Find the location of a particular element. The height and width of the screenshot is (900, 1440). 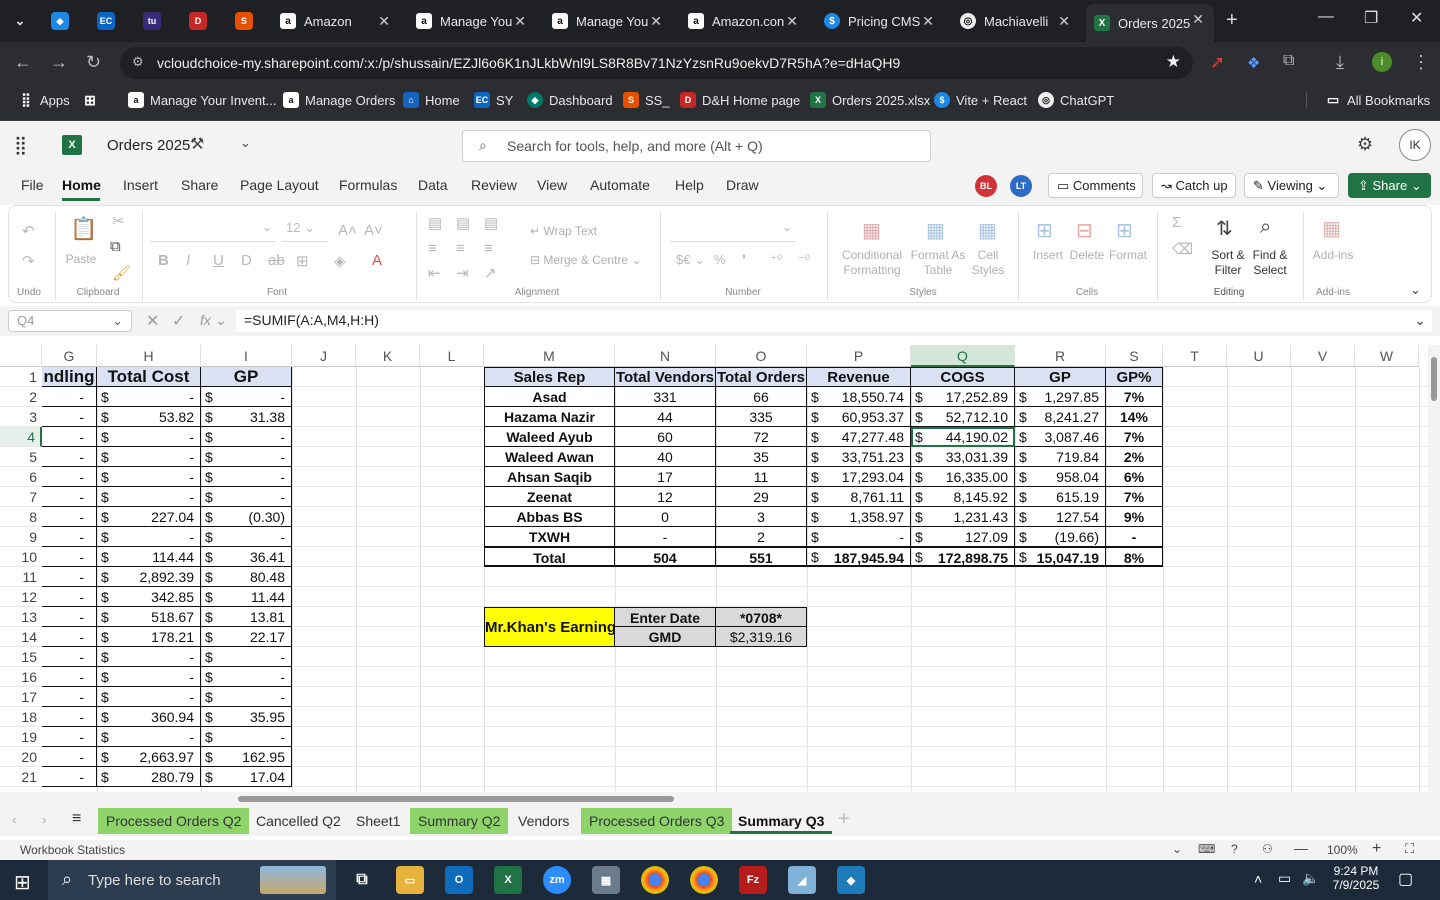

extensions-icon: ⧉ is located at coordinates (1288, 61).